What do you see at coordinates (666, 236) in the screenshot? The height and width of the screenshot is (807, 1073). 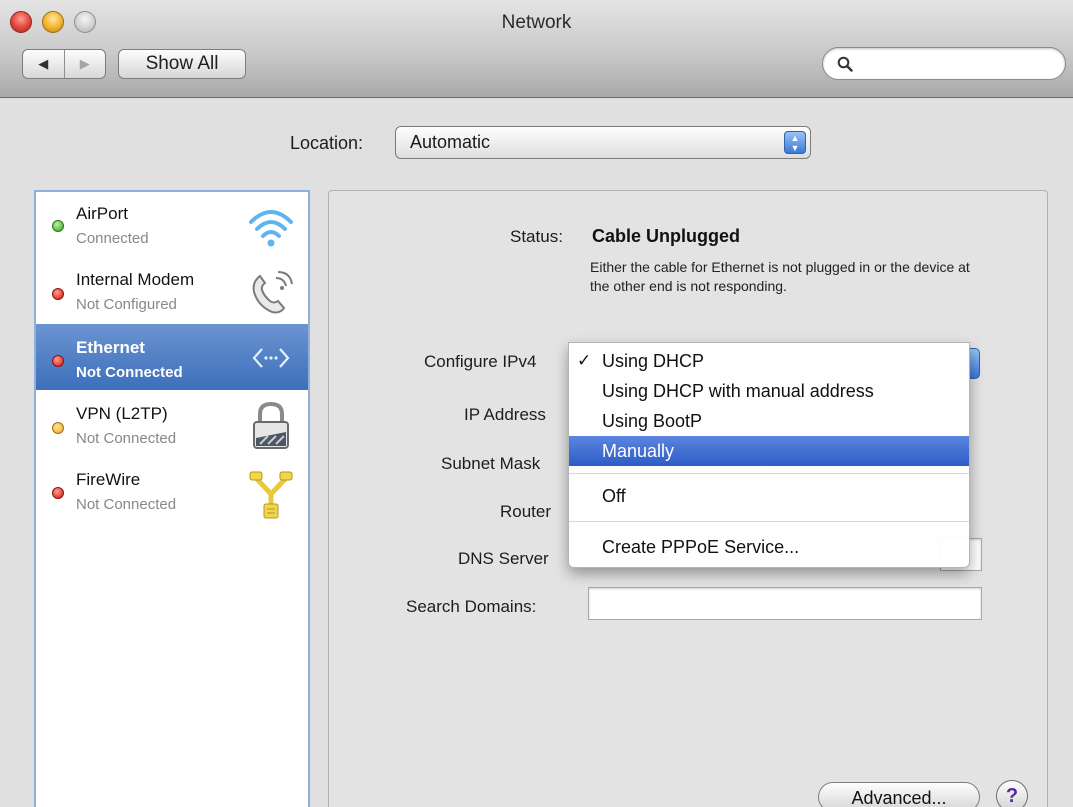 I see `status-value: Cable Unplugged` at bounding box center [666, 236].